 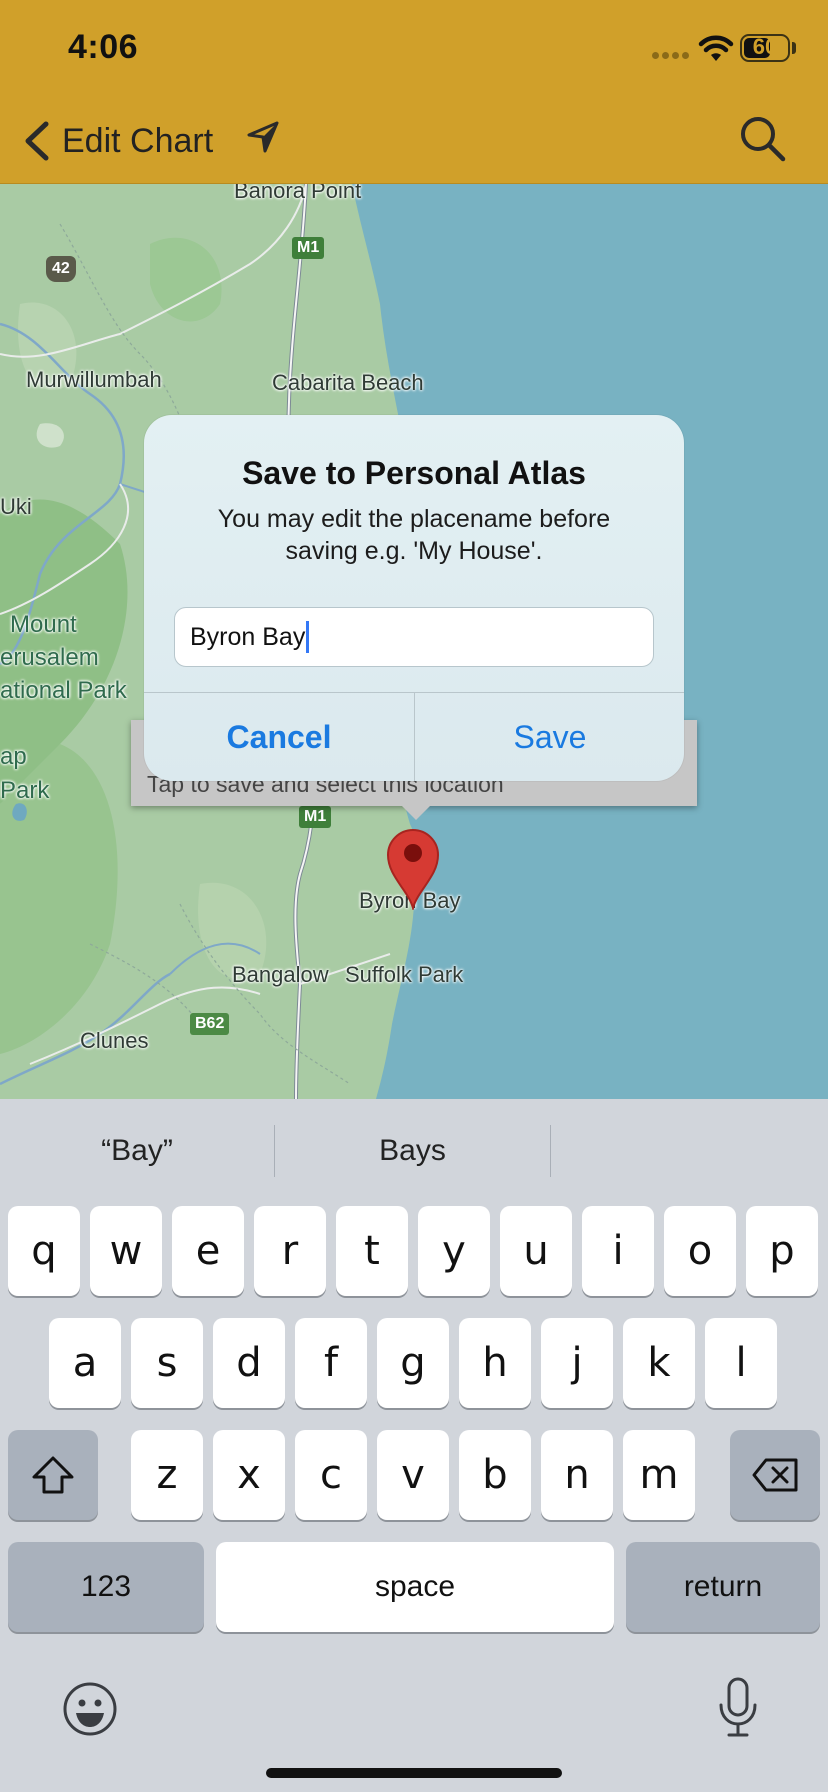 I want to click on space-key: space, so click(x=415, y=1587).